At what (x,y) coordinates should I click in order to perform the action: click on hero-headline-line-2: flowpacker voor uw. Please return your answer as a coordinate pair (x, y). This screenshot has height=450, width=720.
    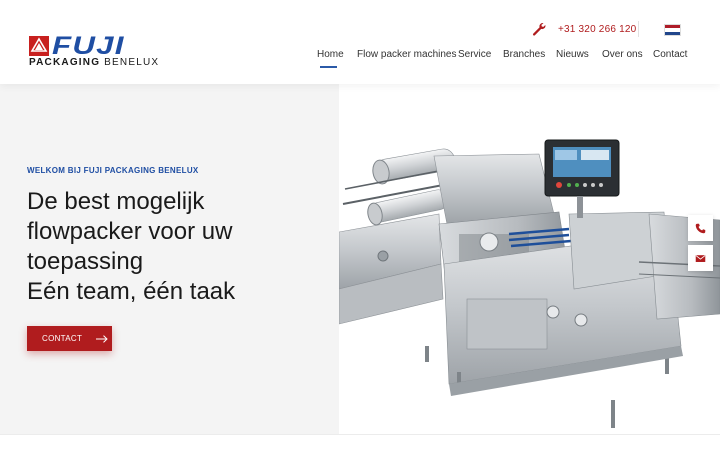
    Looking at the image, I should click on (130, 231).